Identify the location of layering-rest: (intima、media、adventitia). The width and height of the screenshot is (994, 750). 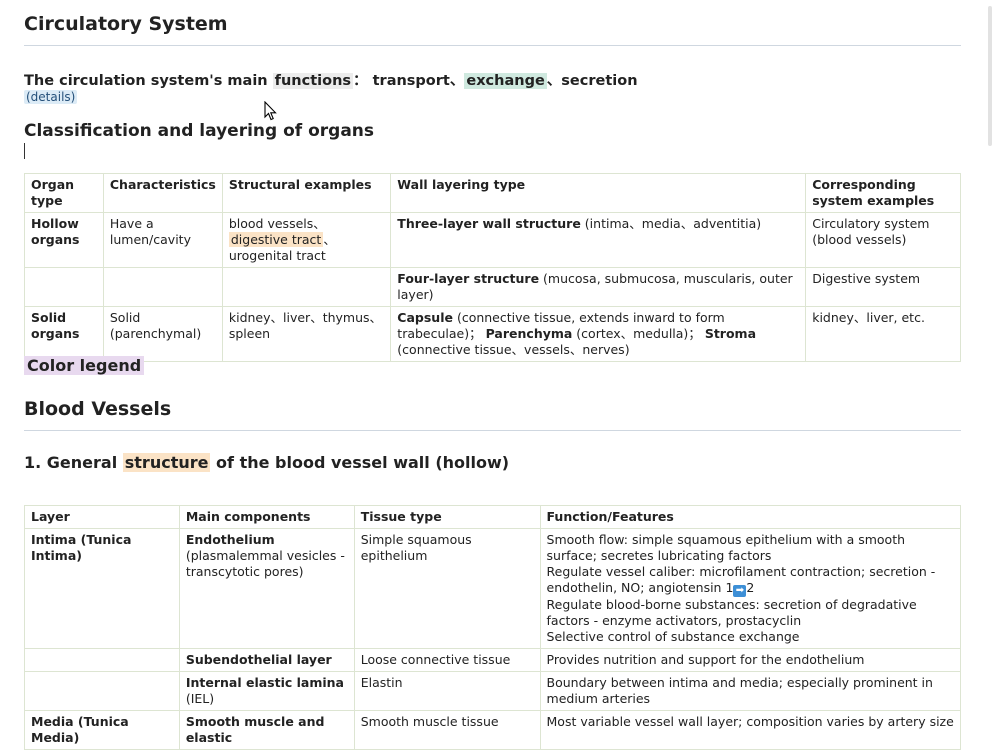
(671, 223).